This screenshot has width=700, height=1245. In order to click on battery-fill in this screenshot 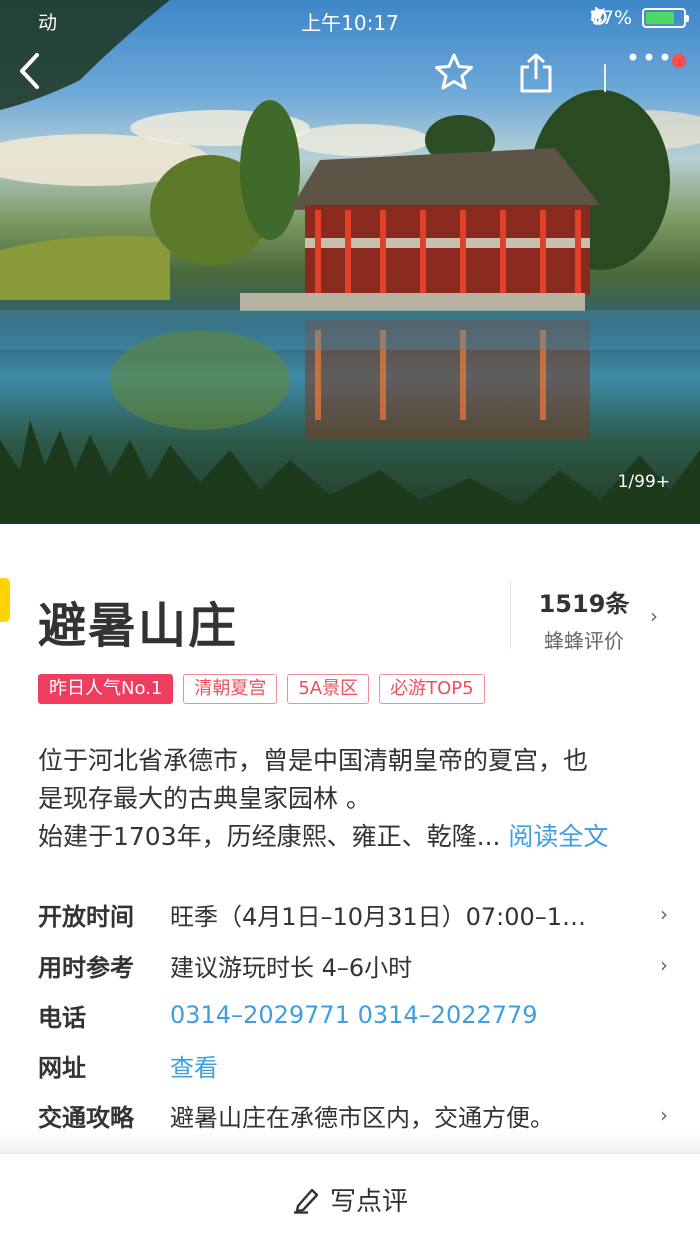, I will do `click(660, 18)`.